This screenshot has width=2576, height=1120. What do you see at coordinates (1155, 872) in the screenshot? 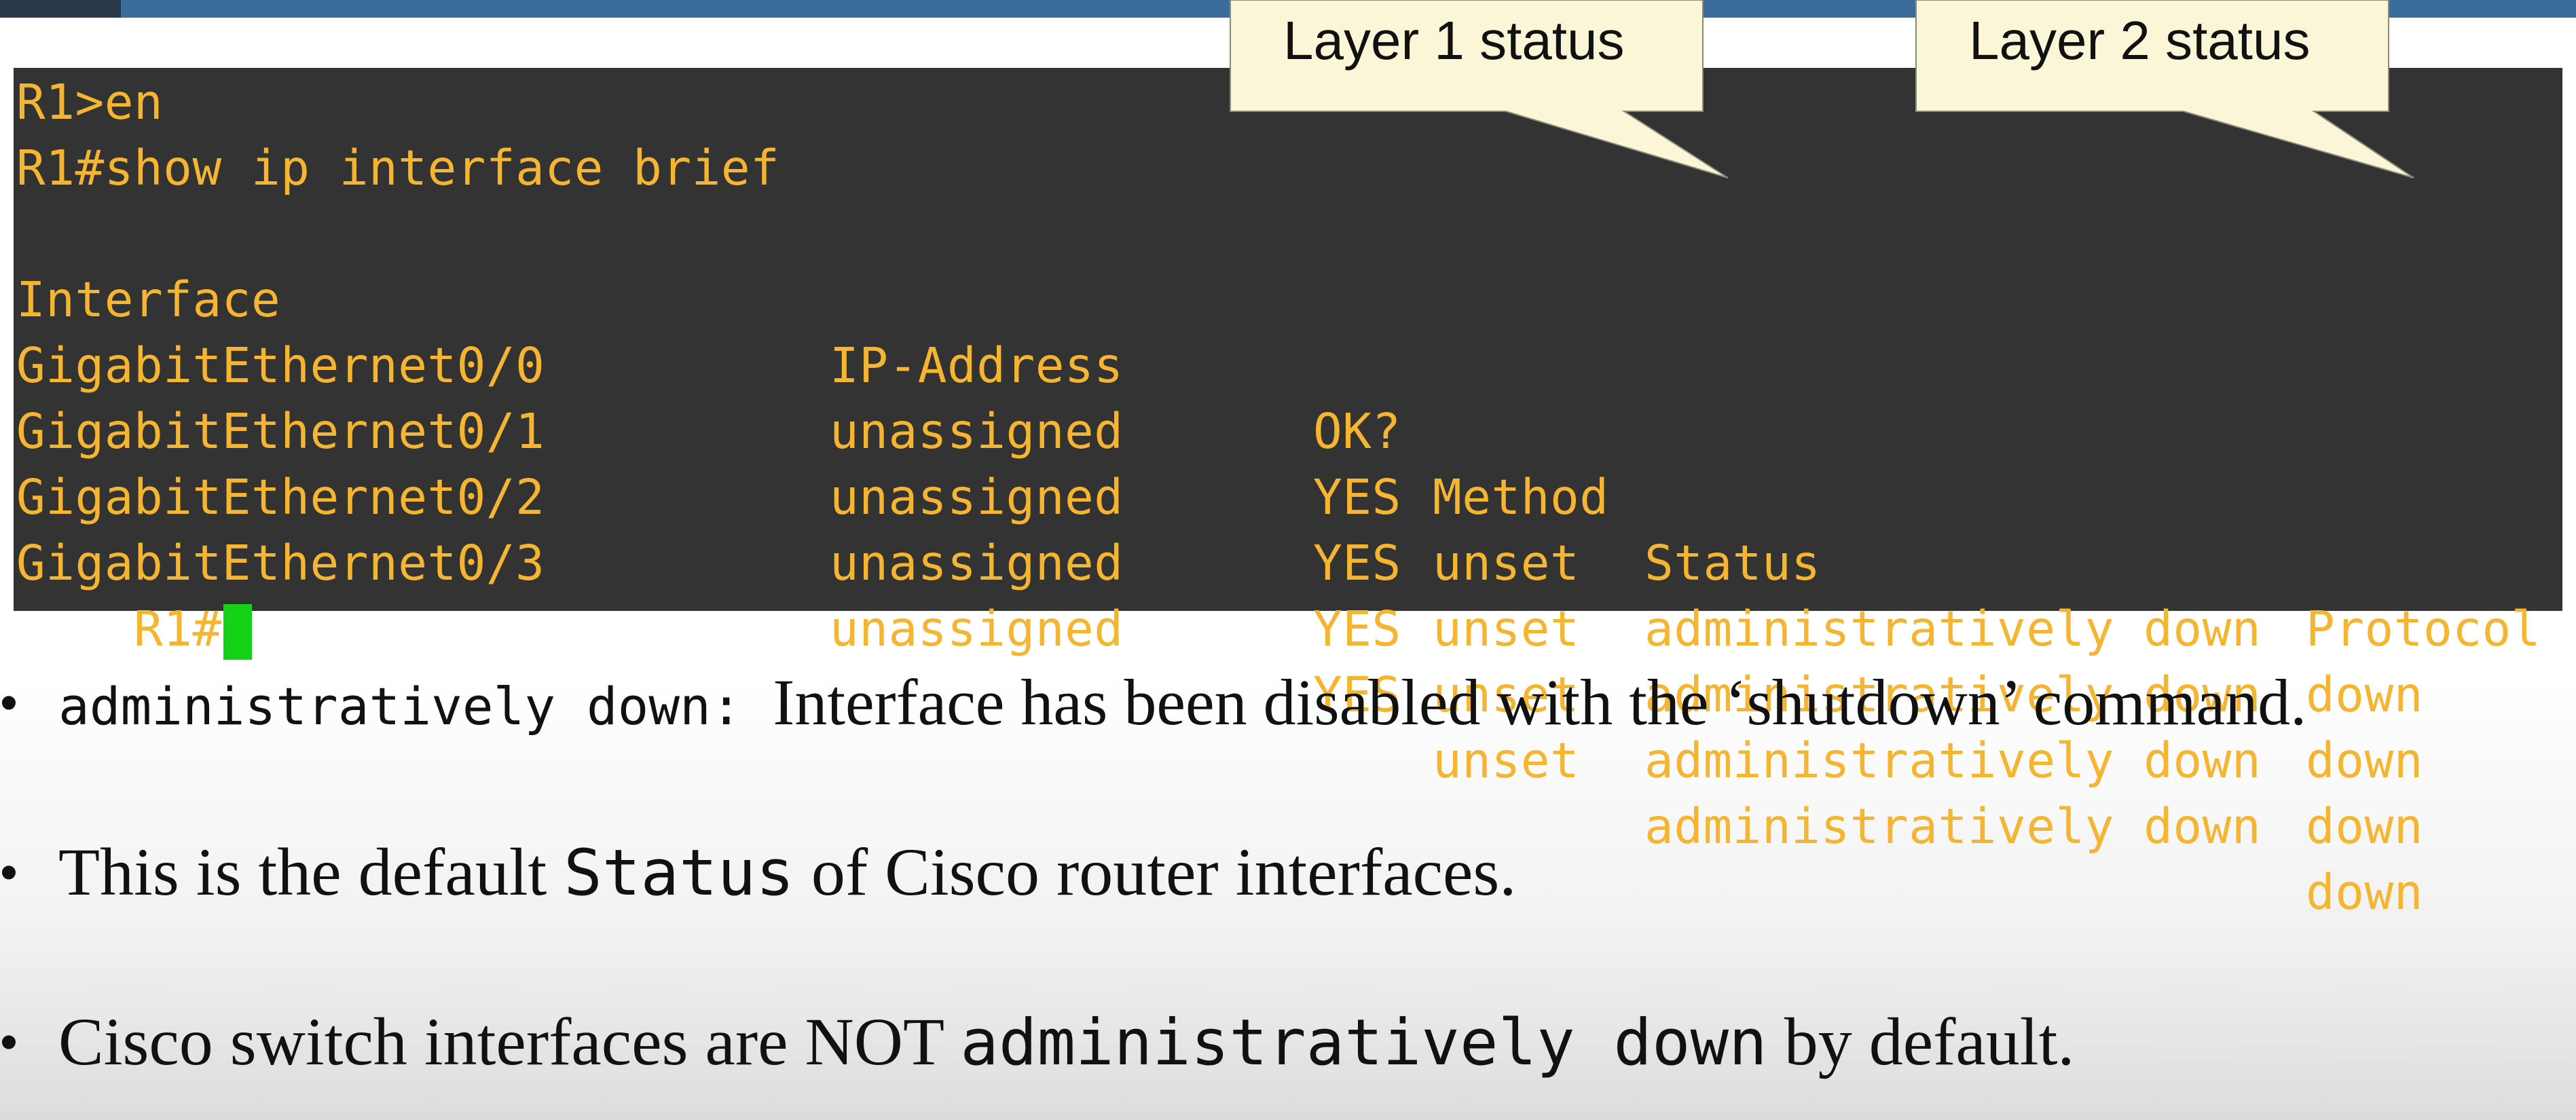
I see `bullet-phrase: of Cisco router interfaces.` at bounding box center [1155, 872].